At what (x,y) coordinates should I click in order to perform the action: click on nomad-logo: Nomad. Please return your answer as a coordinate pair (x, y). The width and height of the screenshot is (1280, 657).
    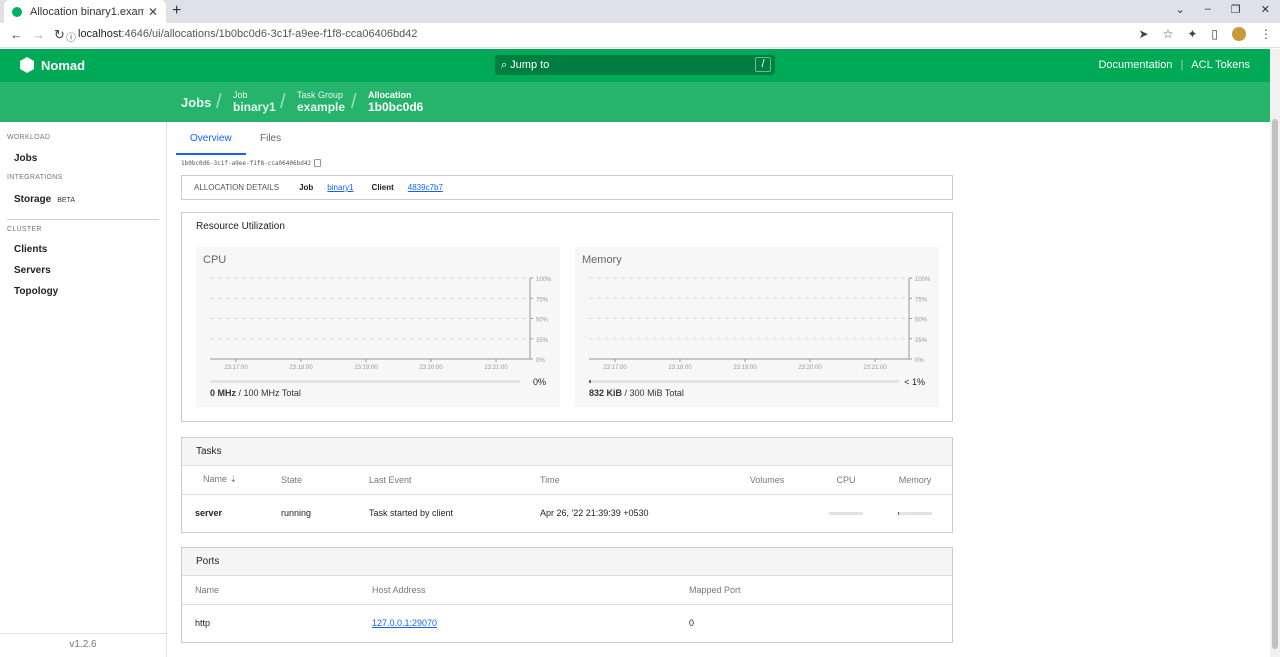
    Looking at the image, I should click on (52, 65).